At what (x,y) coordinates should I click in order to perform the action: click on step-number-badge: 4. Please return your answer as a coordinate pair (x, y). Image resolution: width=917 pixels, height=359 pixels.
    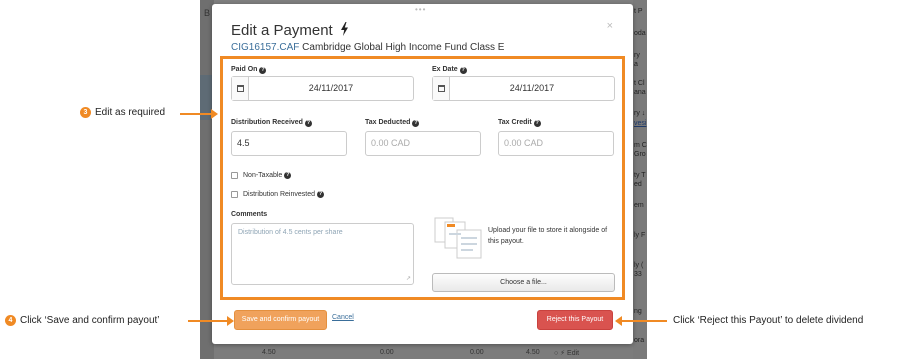
    Looking at the image, I should click on (10, 320).